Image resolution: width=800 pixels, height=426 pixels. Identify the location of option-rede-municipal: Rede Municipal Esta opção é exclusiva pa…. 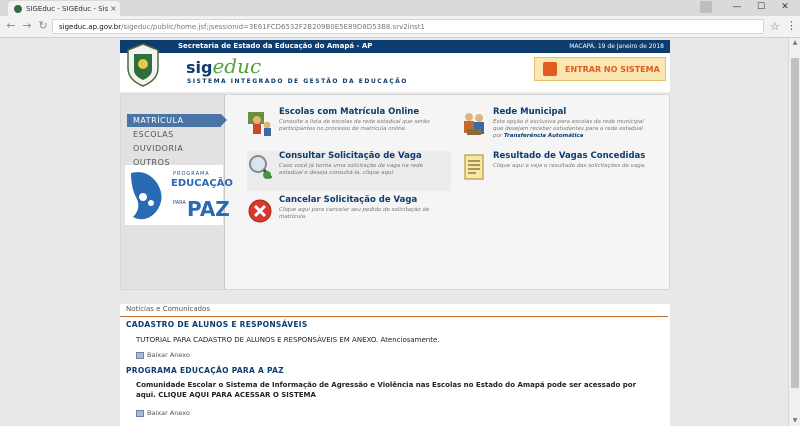
(563, 127).